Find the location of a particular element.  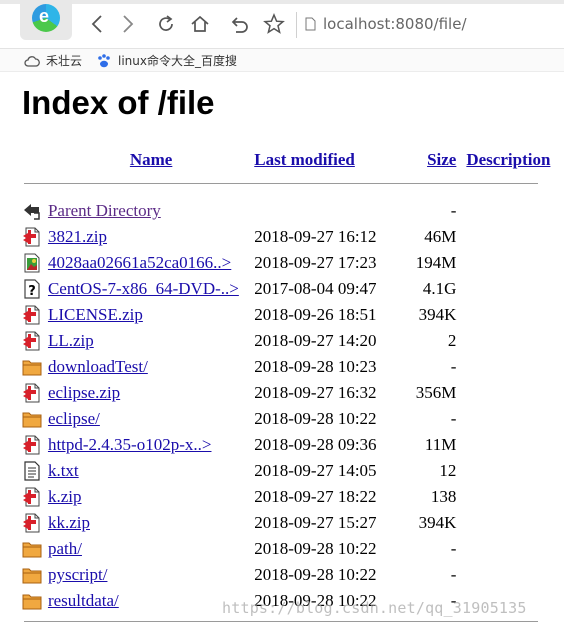

modified-cell: 2018-09-28 09:36 is located at coordinates (315, 444).